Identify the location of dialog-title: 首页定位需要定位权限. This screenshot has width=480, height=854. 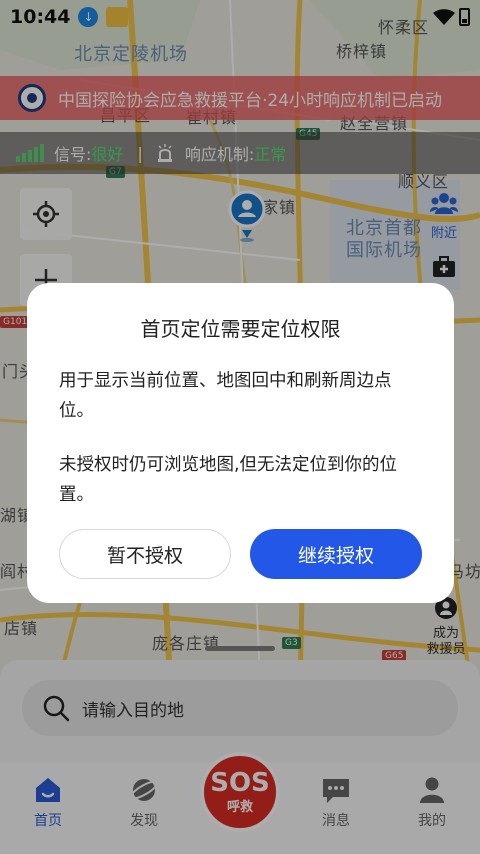
(240, 329).